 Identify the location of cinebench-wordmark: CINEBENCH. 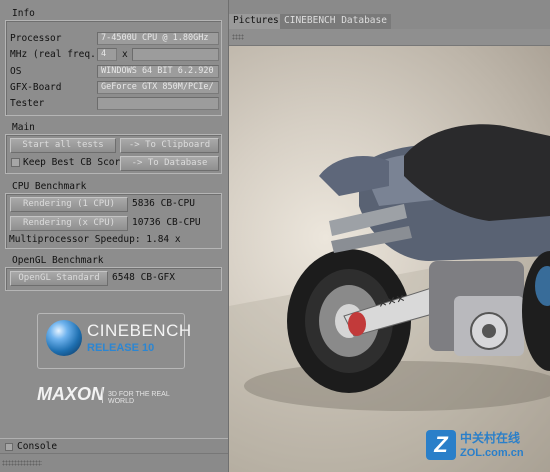
(139, 330).